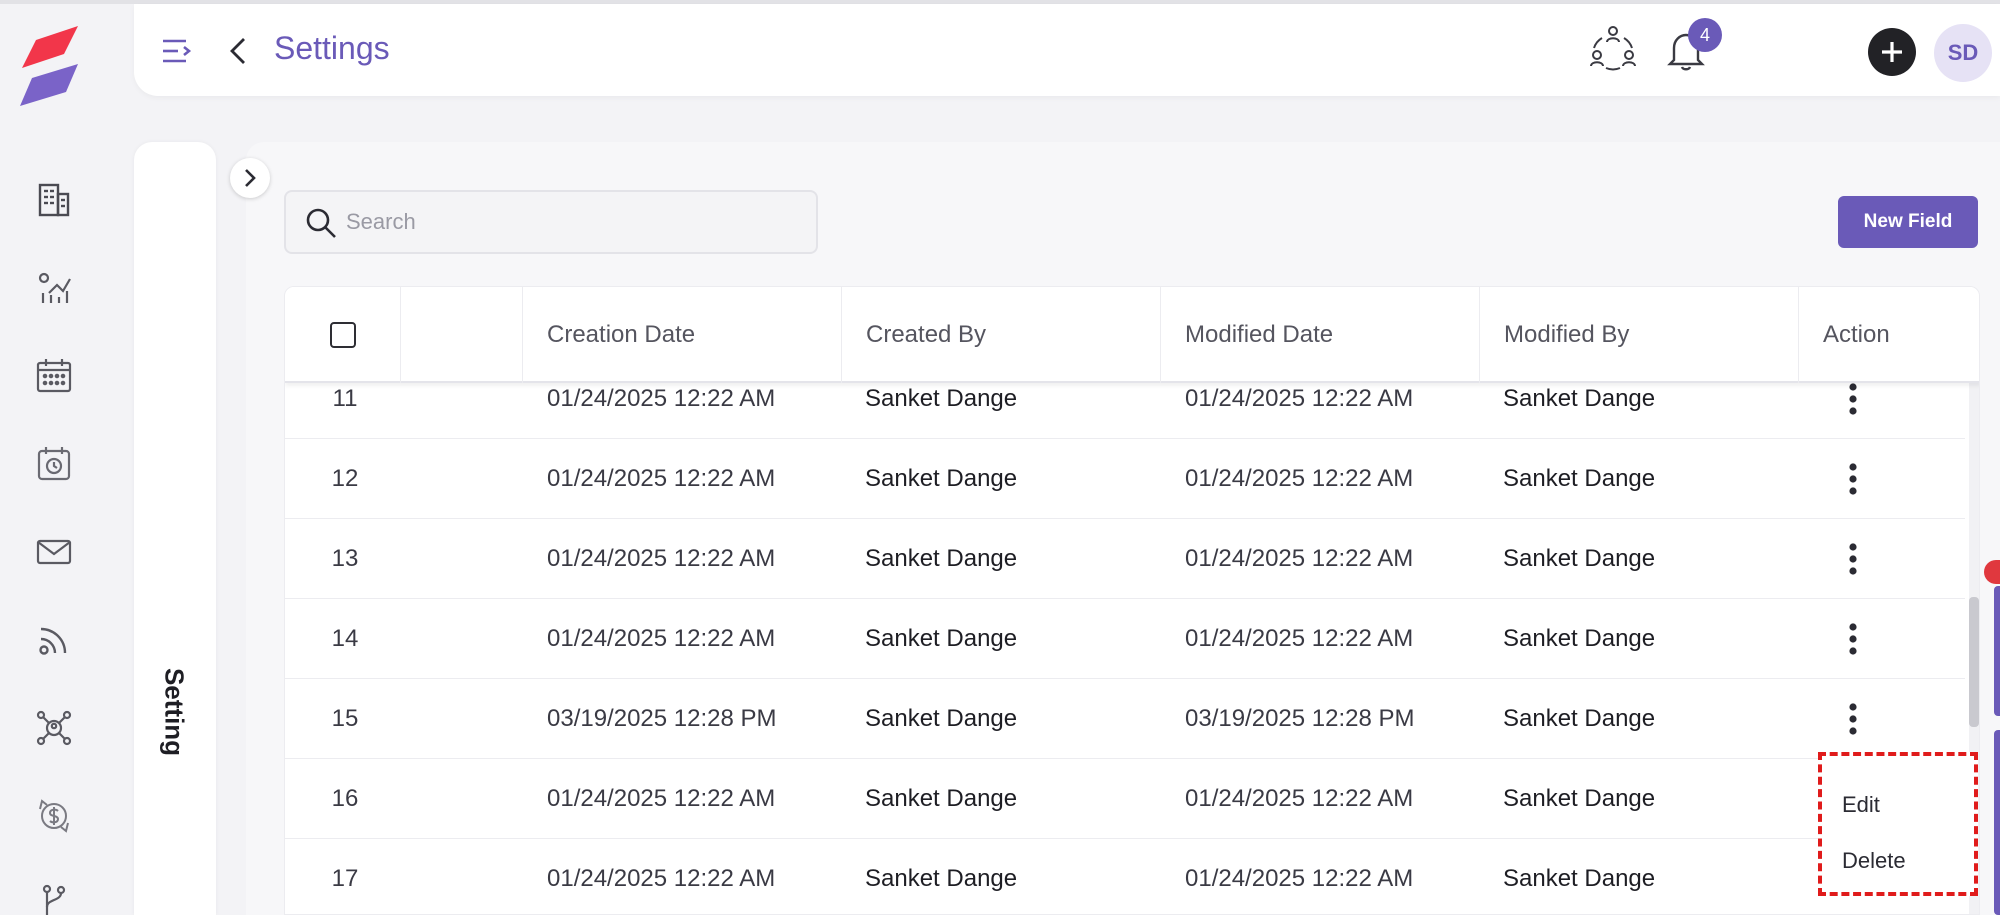 This screenshot has height=915, width=2000. Describe the element at coordinates (177, 51) in the screenshot. I see `sidebar-toggle-icon` at that location.